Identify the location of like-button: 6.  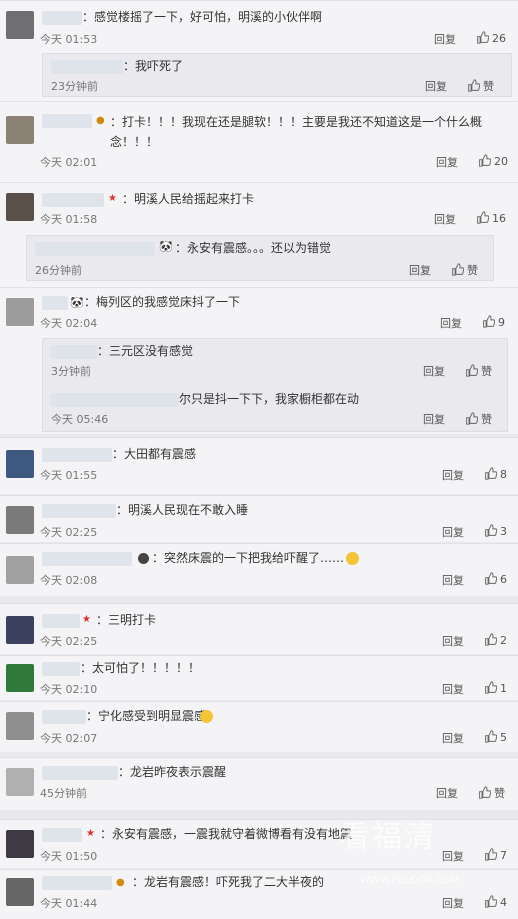
(495, 579).